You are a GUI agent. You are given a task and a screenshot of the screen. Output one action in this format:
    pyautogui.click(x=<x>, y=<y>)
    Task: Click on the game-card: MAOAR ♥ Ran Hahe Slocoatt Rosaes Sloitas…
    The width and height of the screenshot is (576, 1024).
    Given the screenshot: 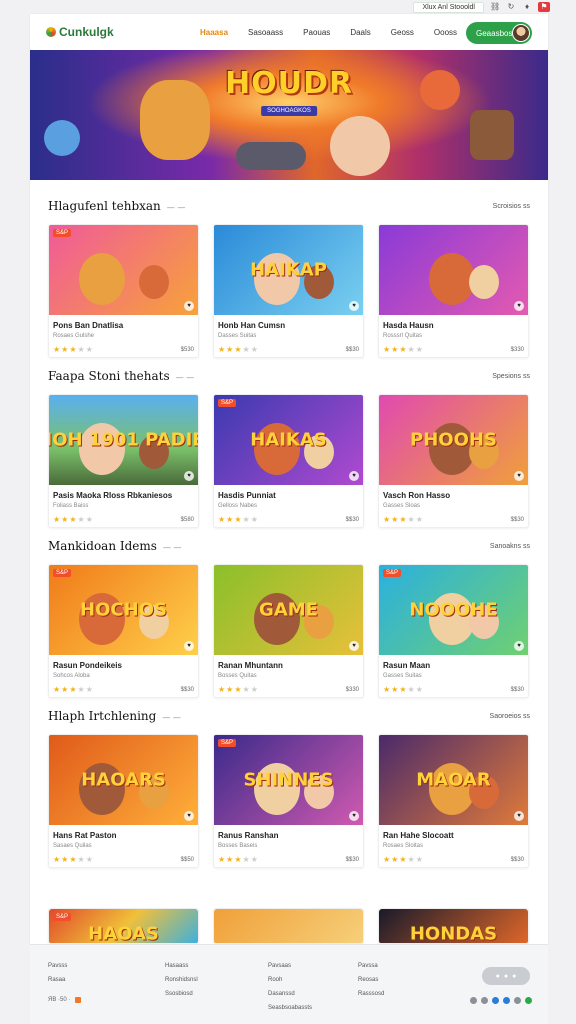 What is the action you would take?
    pyautogui.click(x=453, y=801)
    